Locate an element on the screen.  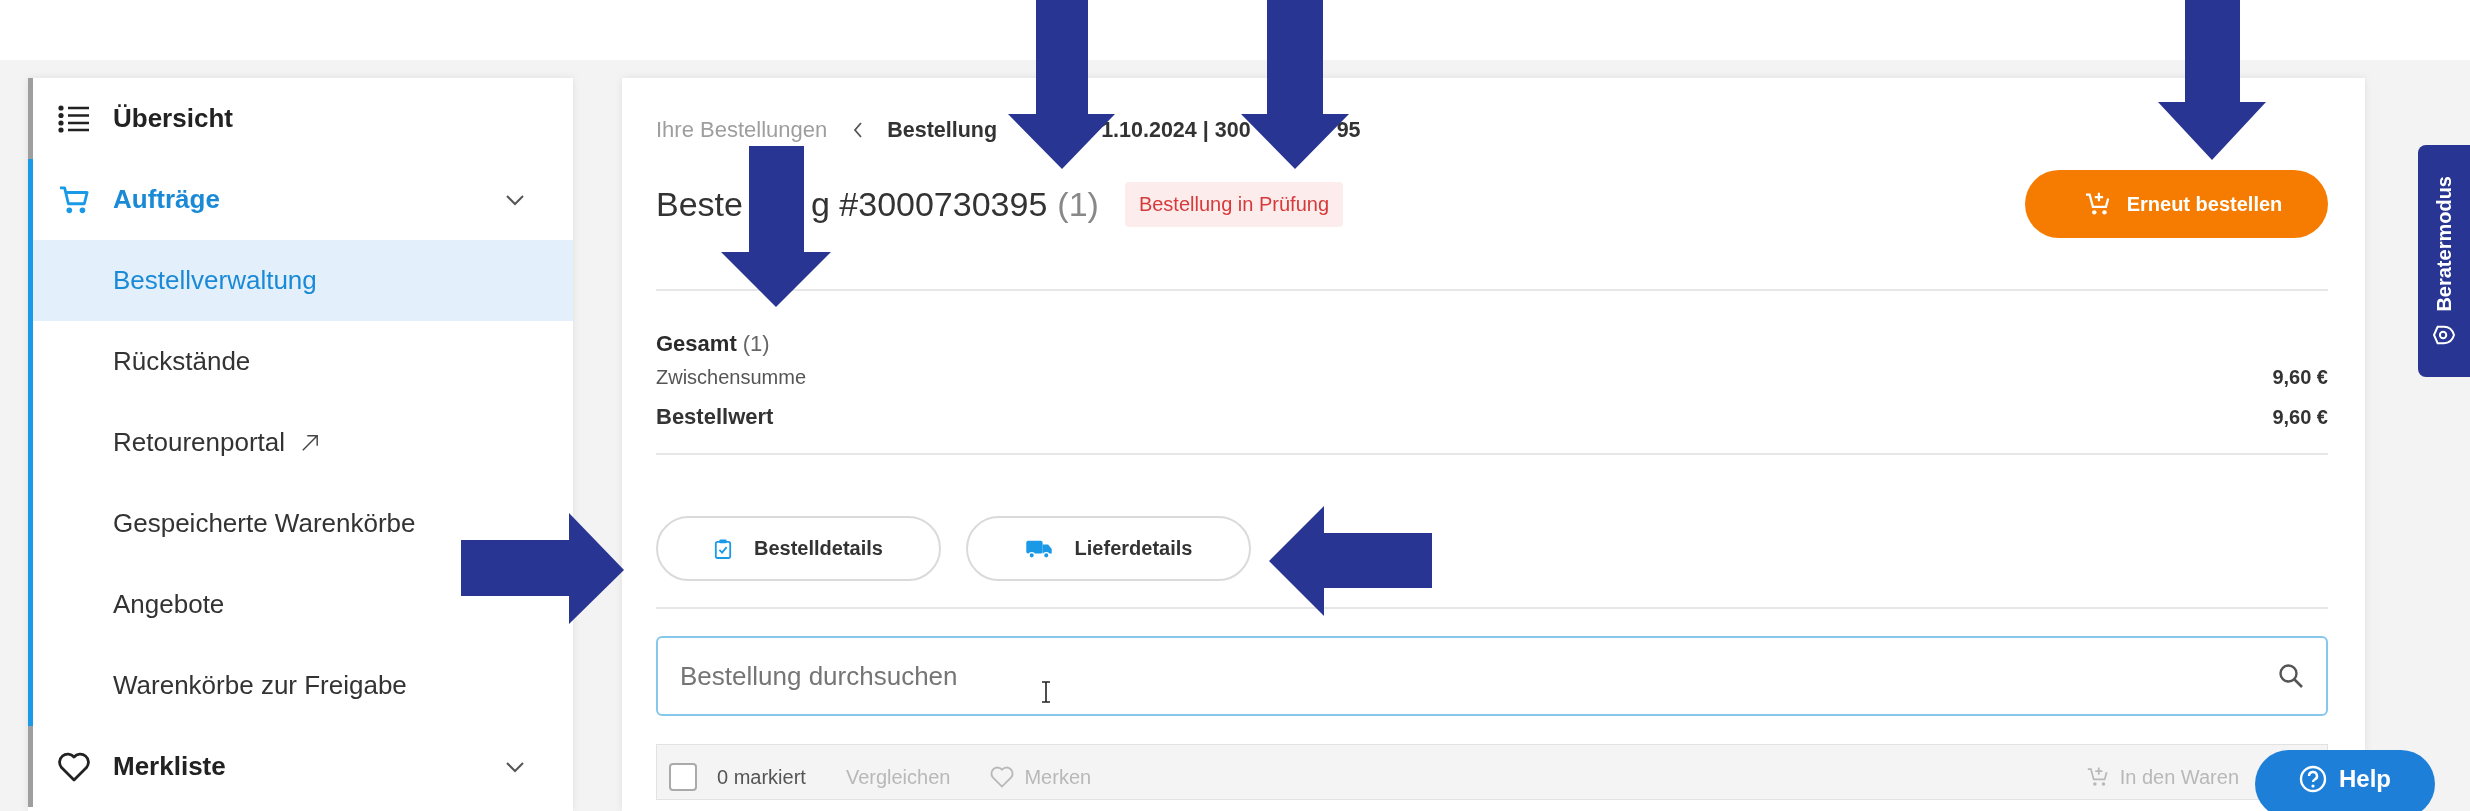
clipboard-check-icon is located at coordinates (723, 548).